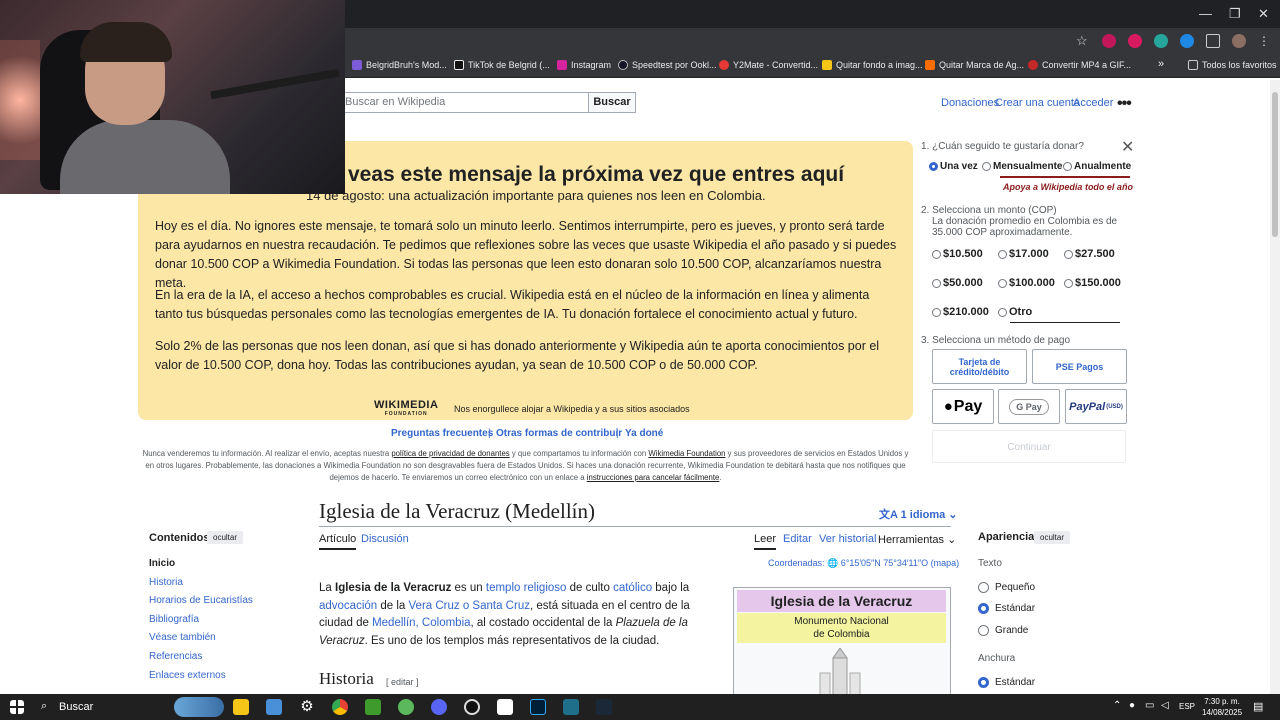 This screenshot has width=1280, height=720. What do you see at coordinates (571, 707) in the screenshot?
I see `app-icon` at bounding box center [571, 707].